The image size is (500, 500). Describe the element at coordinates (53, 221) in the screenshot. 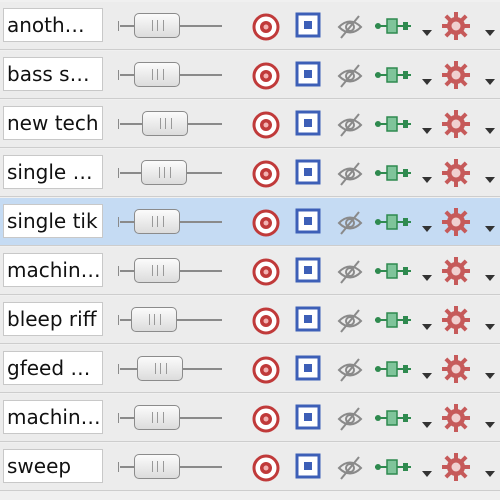

I see `track-name-field: single tik` at that location.